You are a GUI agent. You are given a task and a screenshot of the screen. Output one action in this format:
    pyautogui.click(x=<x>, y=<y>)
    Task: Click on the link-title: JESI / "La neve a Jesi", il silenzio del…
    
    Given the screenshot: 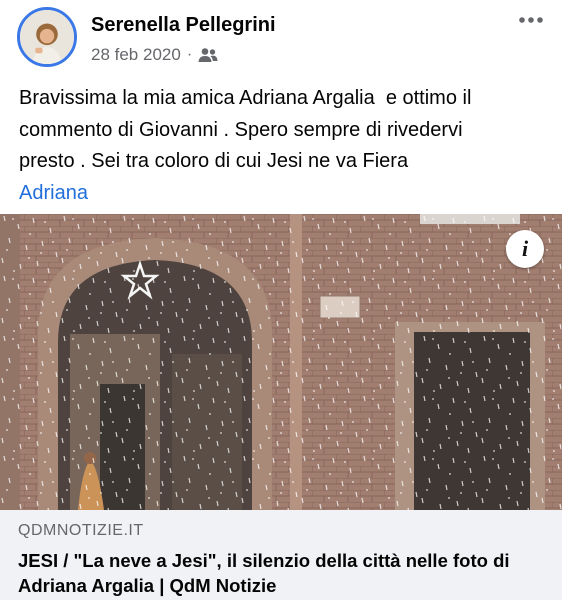 What is the action you would take?
    pyautogui.click(x=283, y=573)
    